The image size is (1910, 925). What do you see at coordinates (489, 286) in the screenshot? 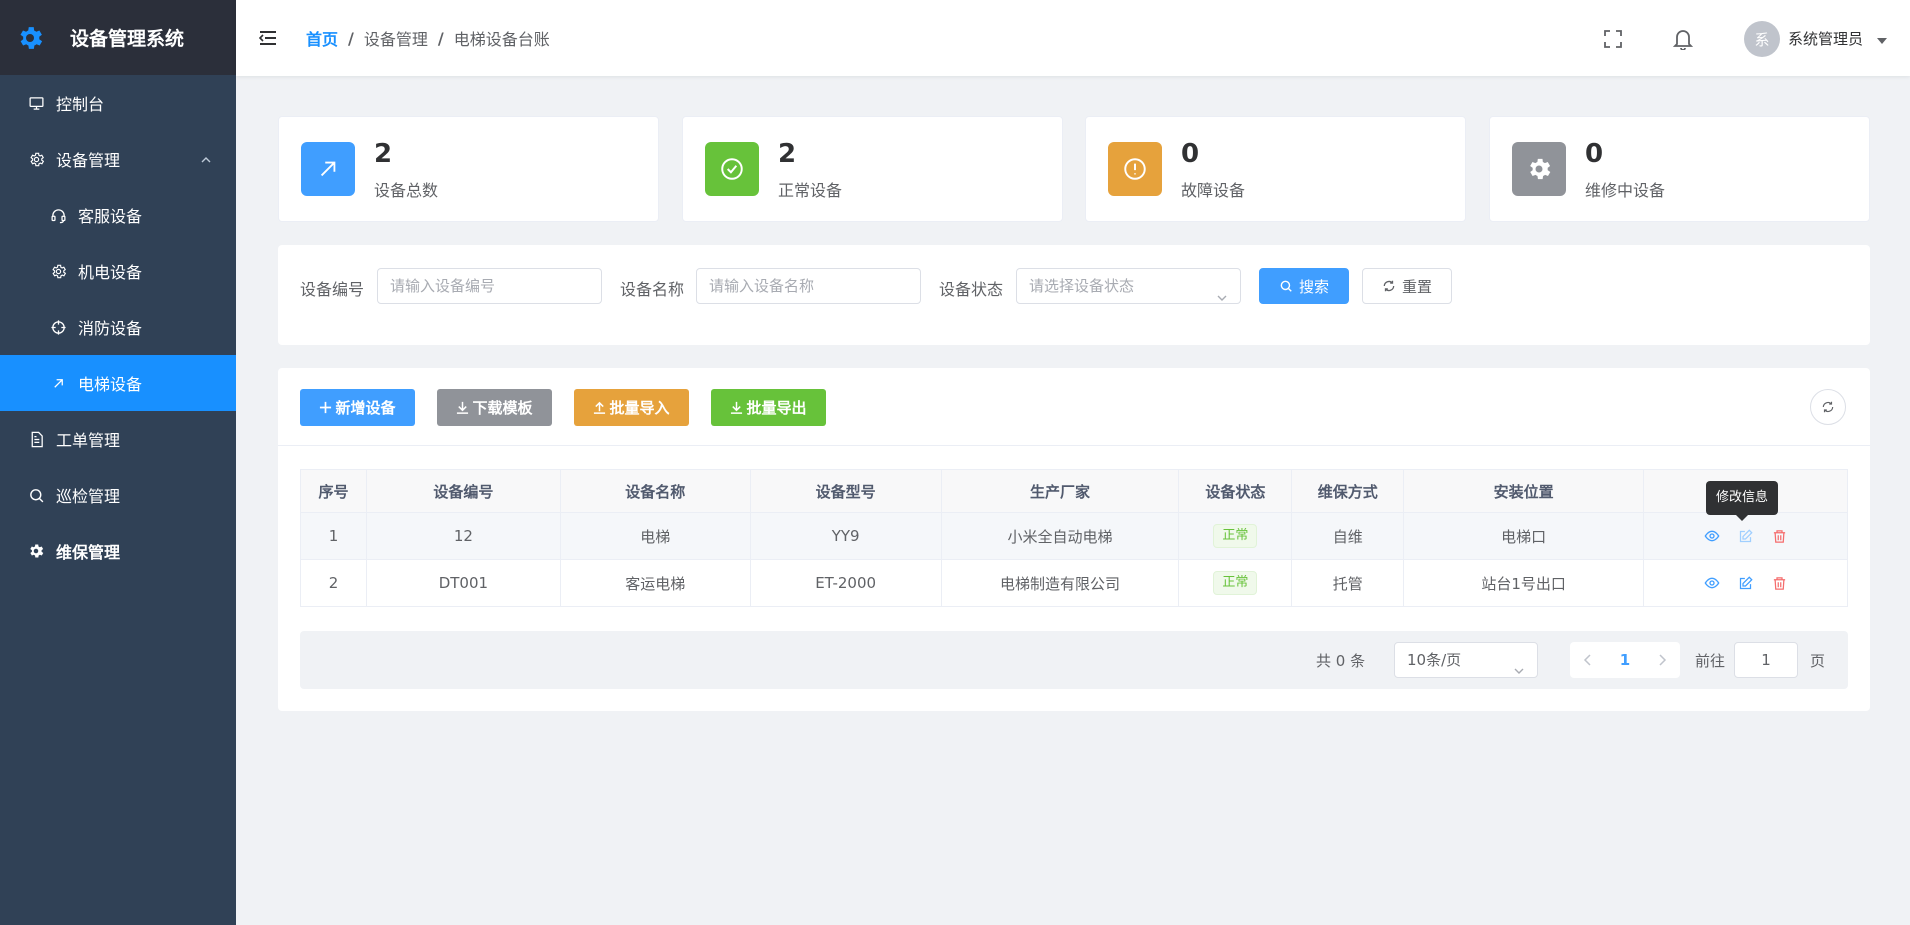
I see `device-code-input` at bounding box center [489, 286].